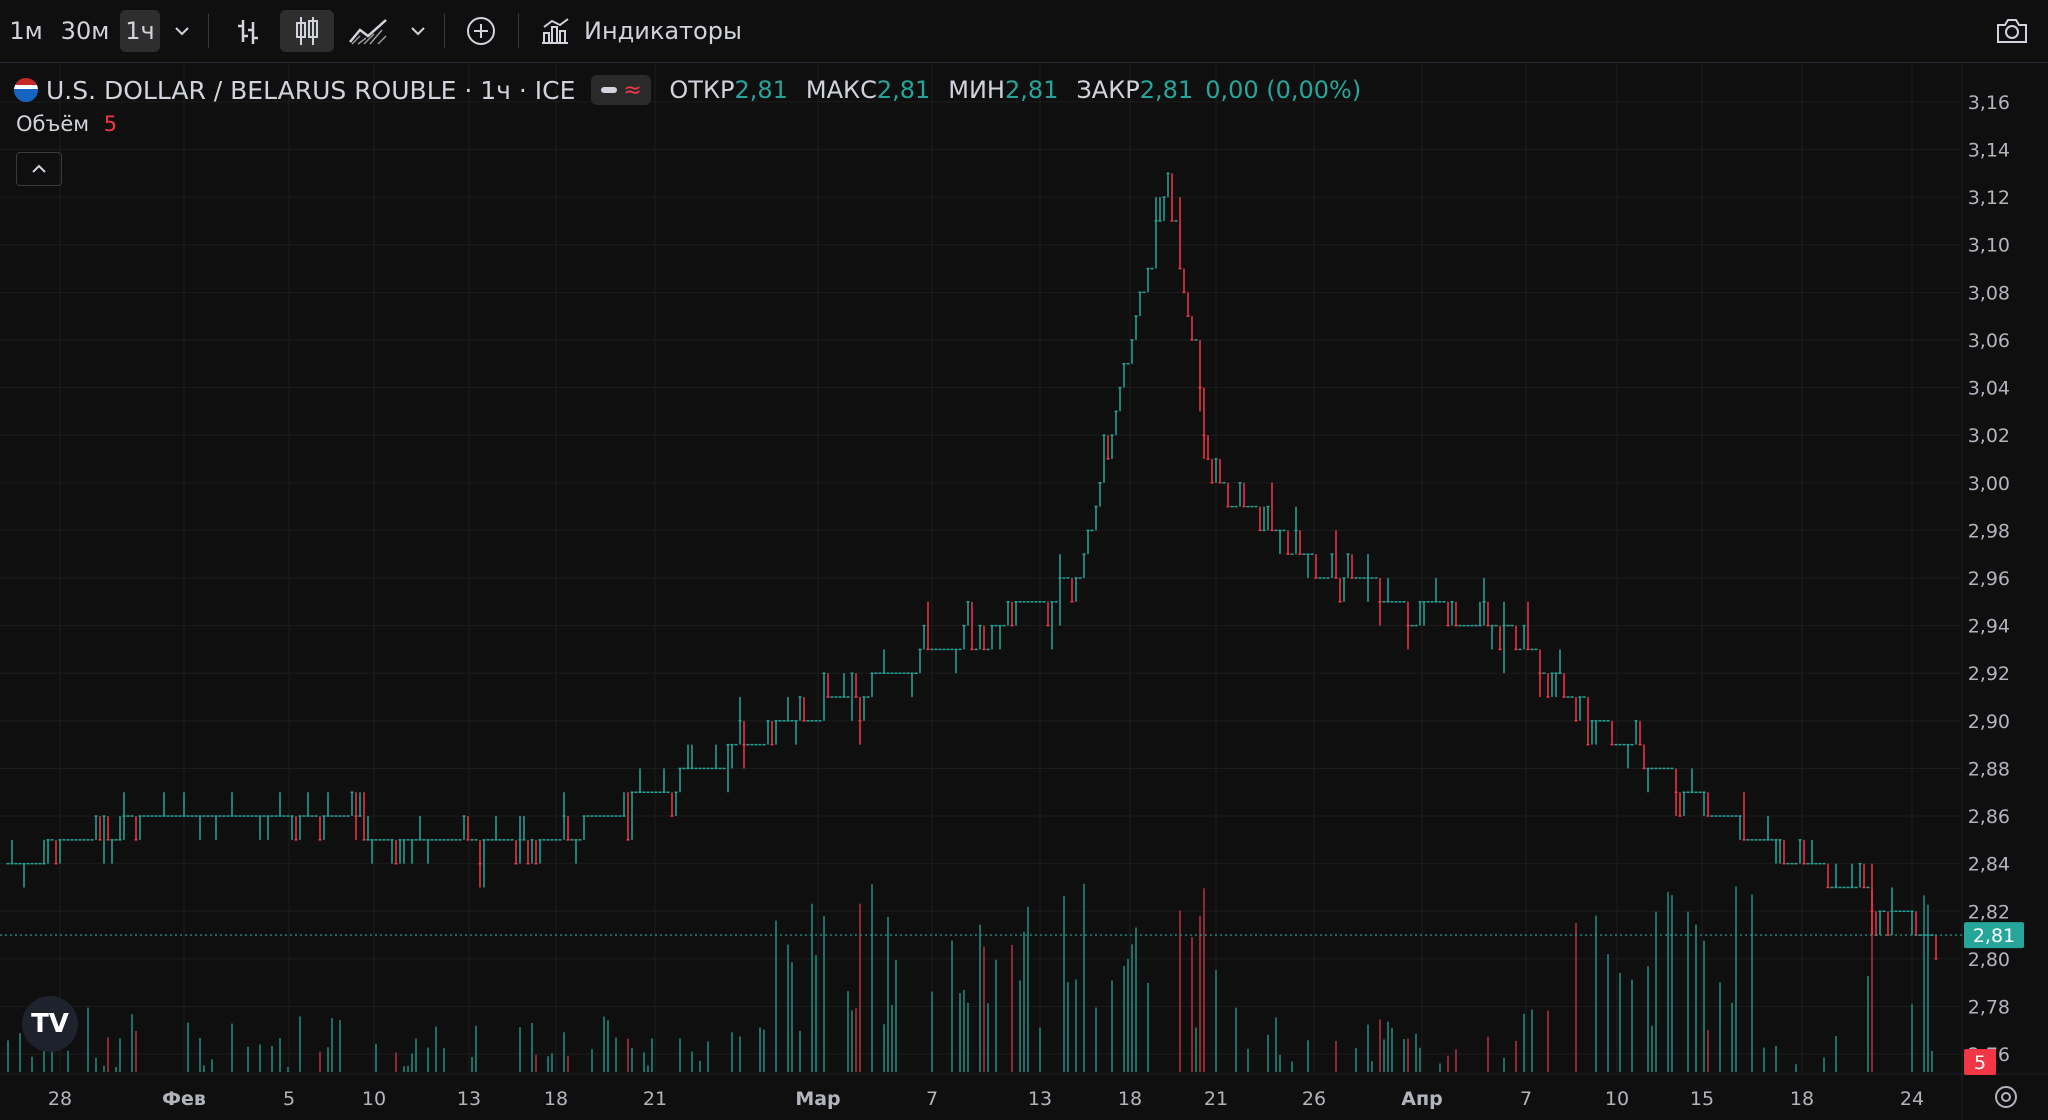  Describe the element at coordinates (1989, 436) in the screenshot. I see `price-tick-label: 3,02` at that location.